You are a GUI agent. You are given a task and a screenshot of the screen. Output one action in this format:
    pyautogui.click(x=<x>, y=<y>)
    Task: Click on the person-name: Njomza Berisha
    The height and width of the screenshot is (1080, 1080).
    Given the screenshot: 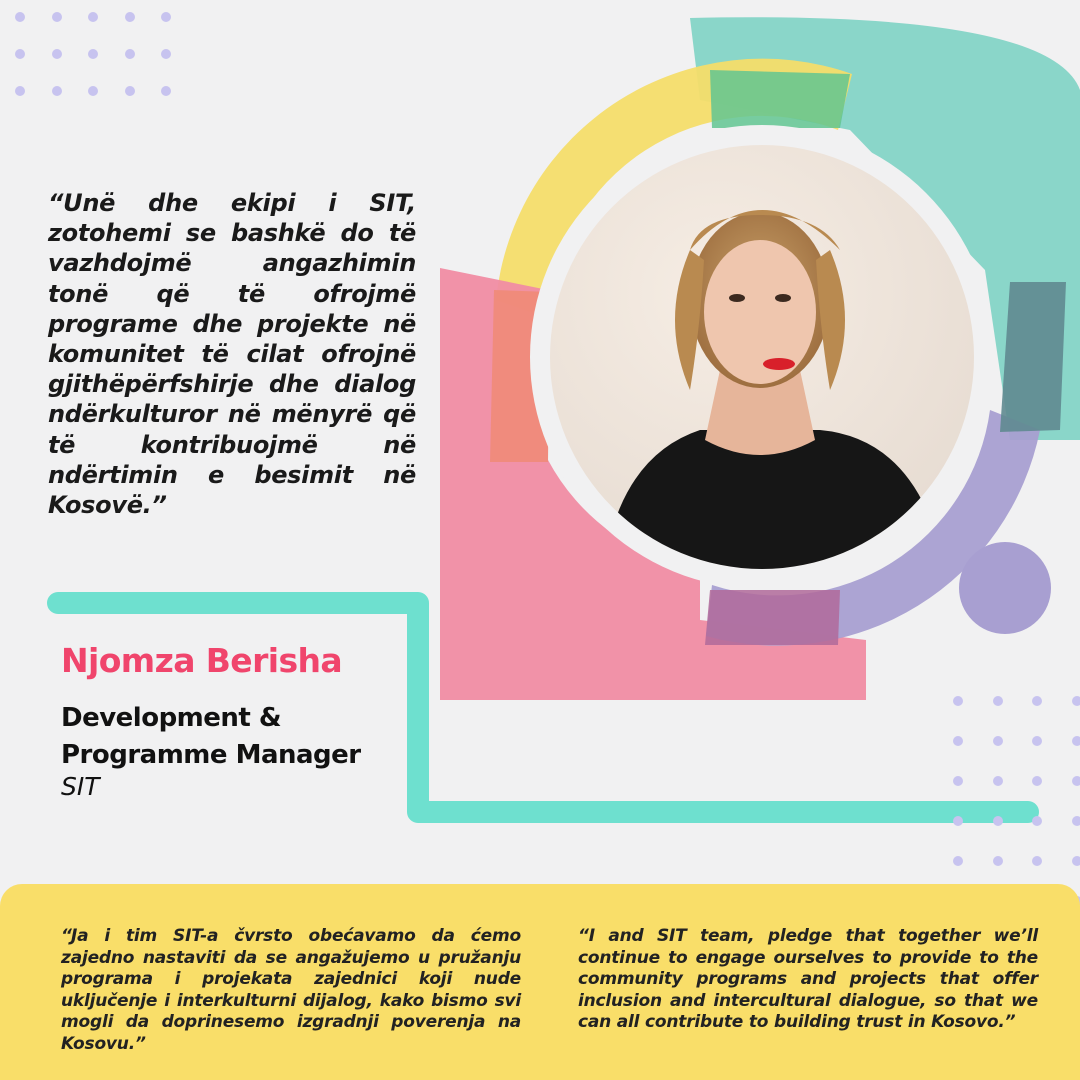 What is the action you would take?
    pyautogui.click(x=202, y=660)
    